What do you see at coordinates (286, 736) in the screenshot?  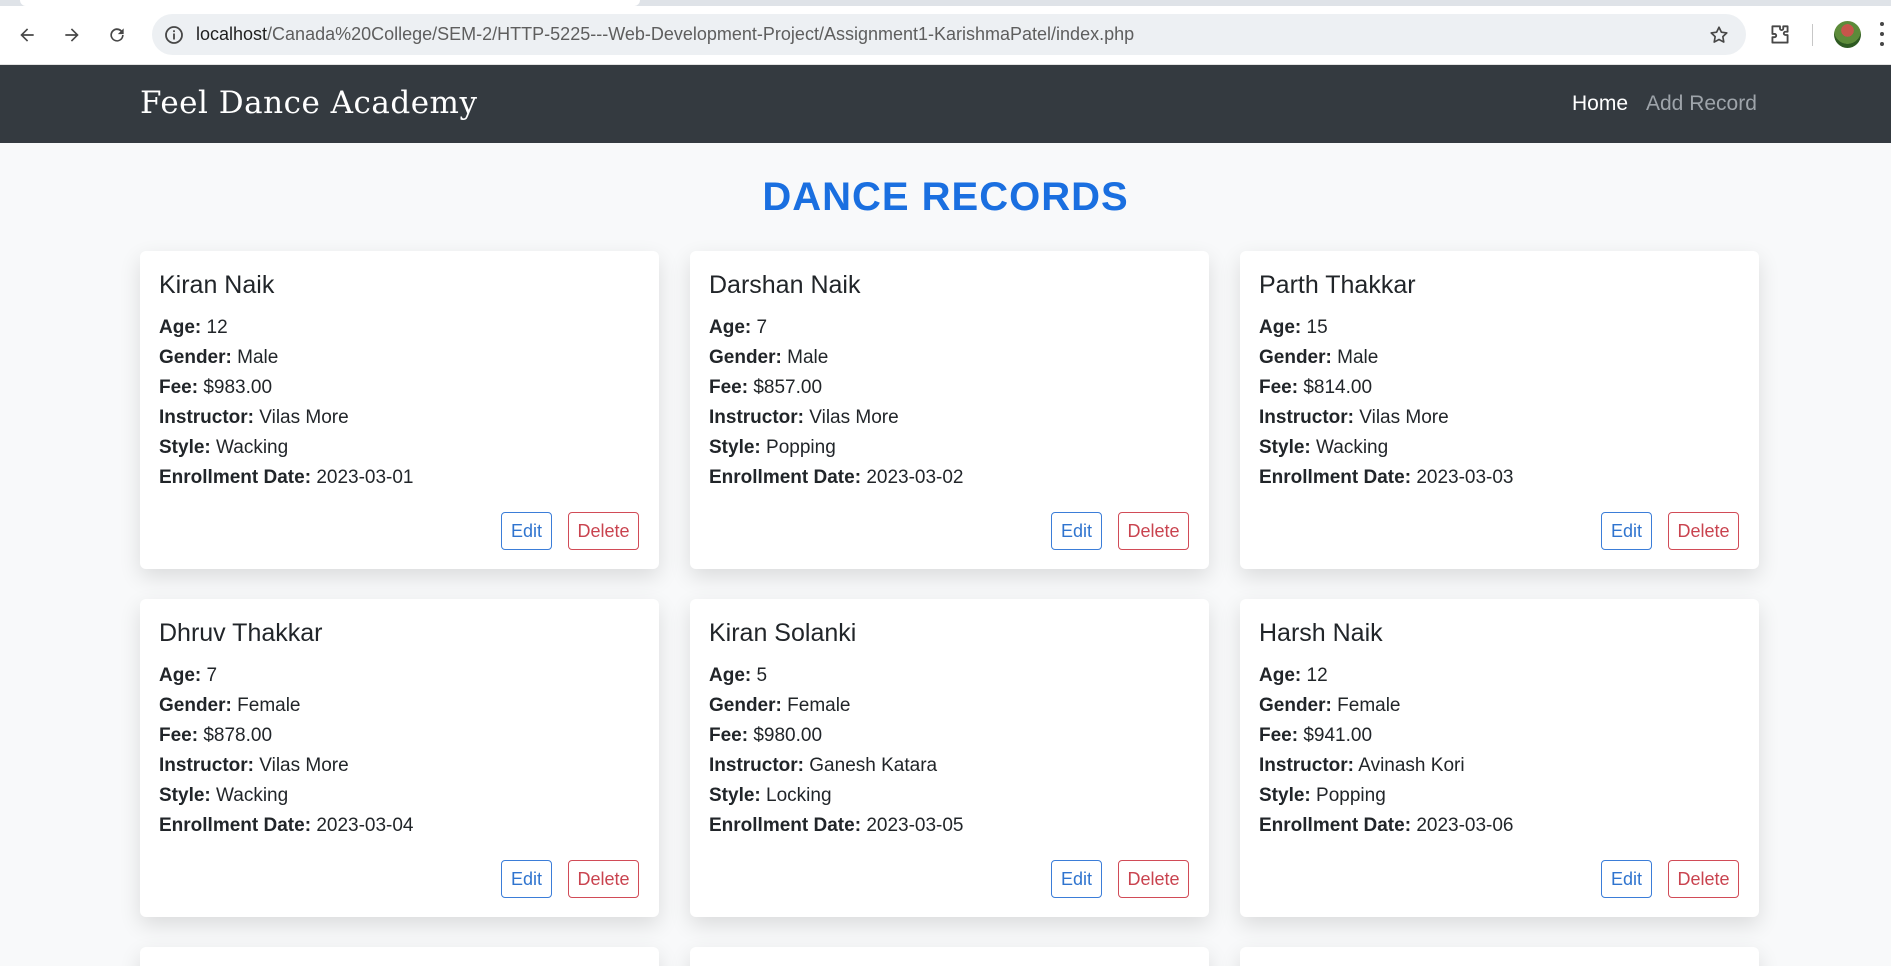 I see `fee-row: Fee: $878.00` at bounding box center [286, 736].